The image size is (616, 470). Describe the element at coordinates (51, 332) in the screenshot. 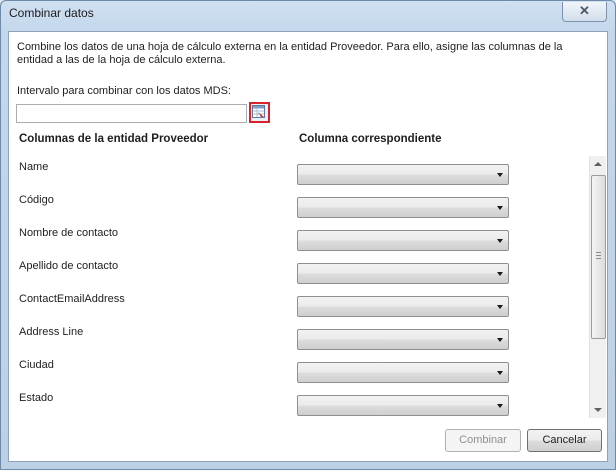

I see `row-label: Address Line` at that location.